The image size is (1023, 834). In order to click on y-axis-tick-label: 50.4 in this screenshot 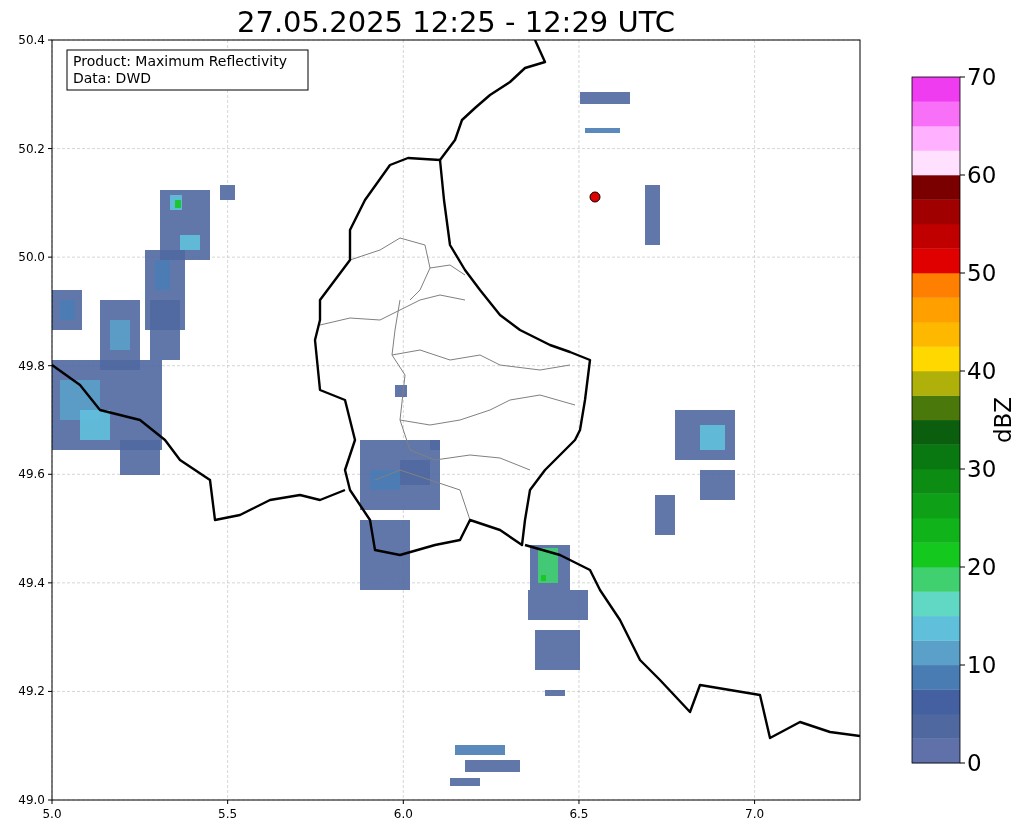, I will do `click(31, 40)`.